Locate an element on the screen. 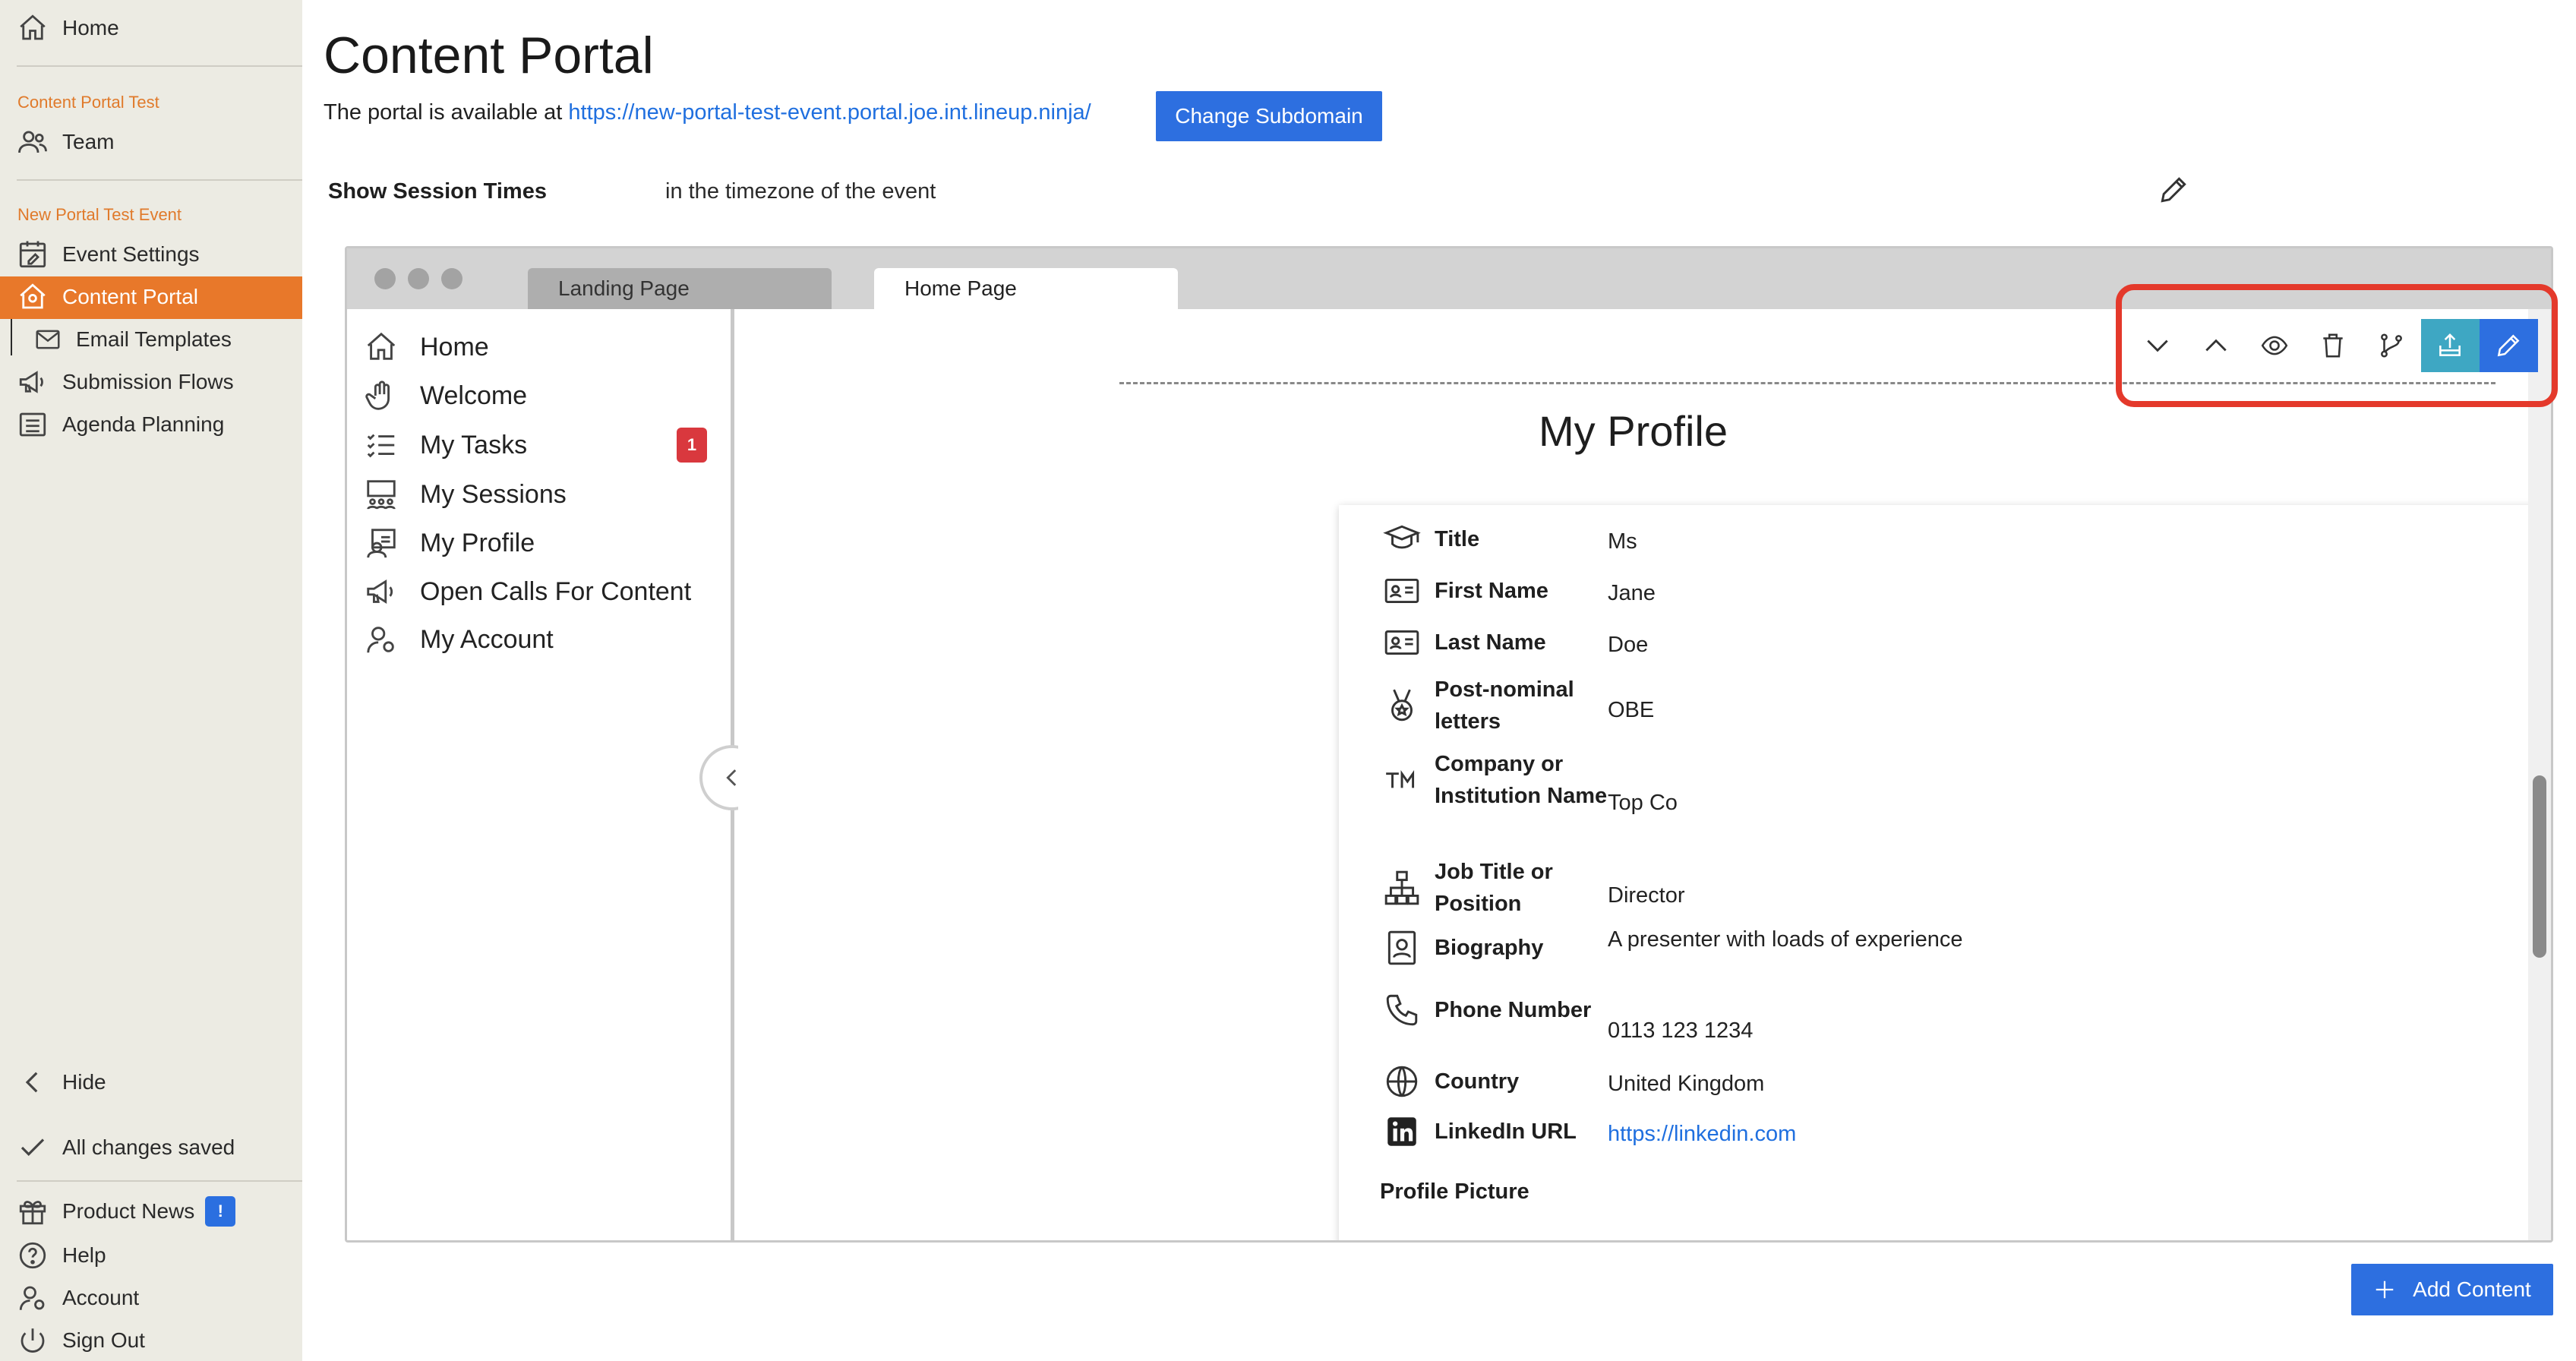  wave-hand-icon is located at coordinates (381, 395).